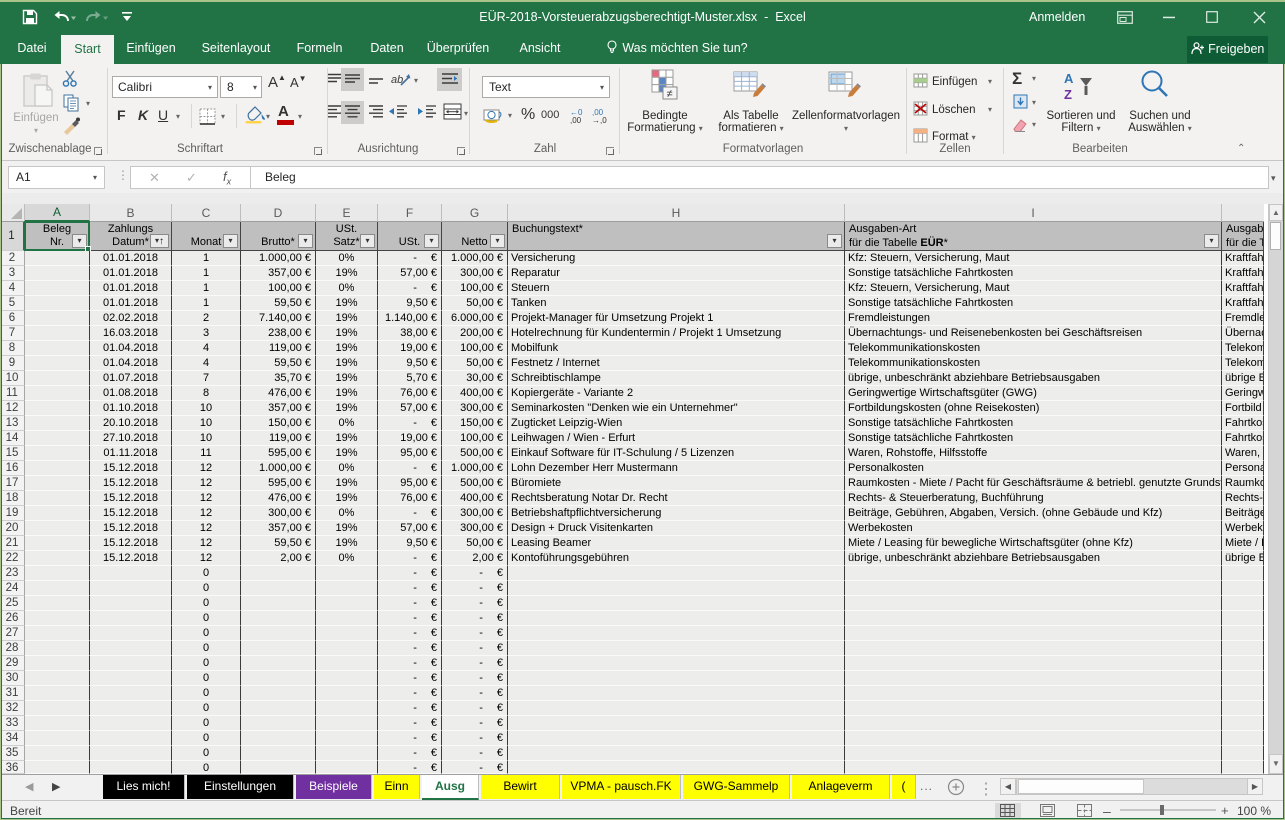  What do you see at coordinates (599, 120) in the screenshot?
I see `svg-text: →,0` at bounding box center [599, 120].